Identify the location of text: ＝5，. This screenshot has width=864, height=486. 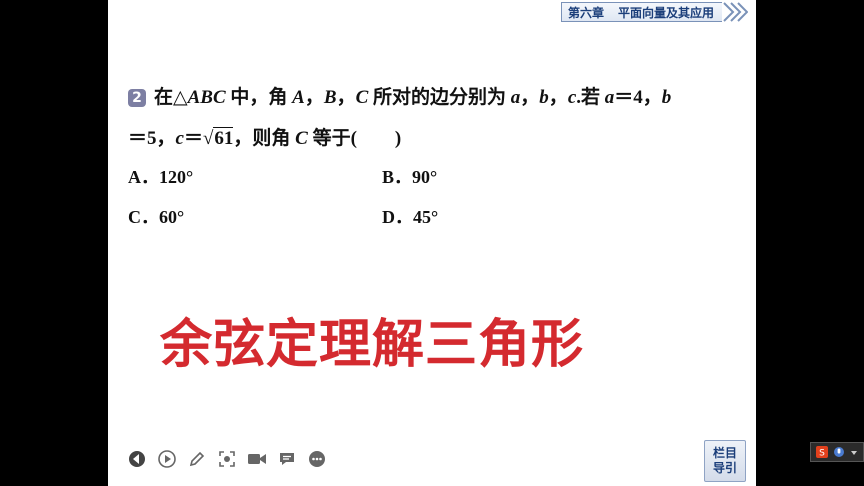
(152, 138).